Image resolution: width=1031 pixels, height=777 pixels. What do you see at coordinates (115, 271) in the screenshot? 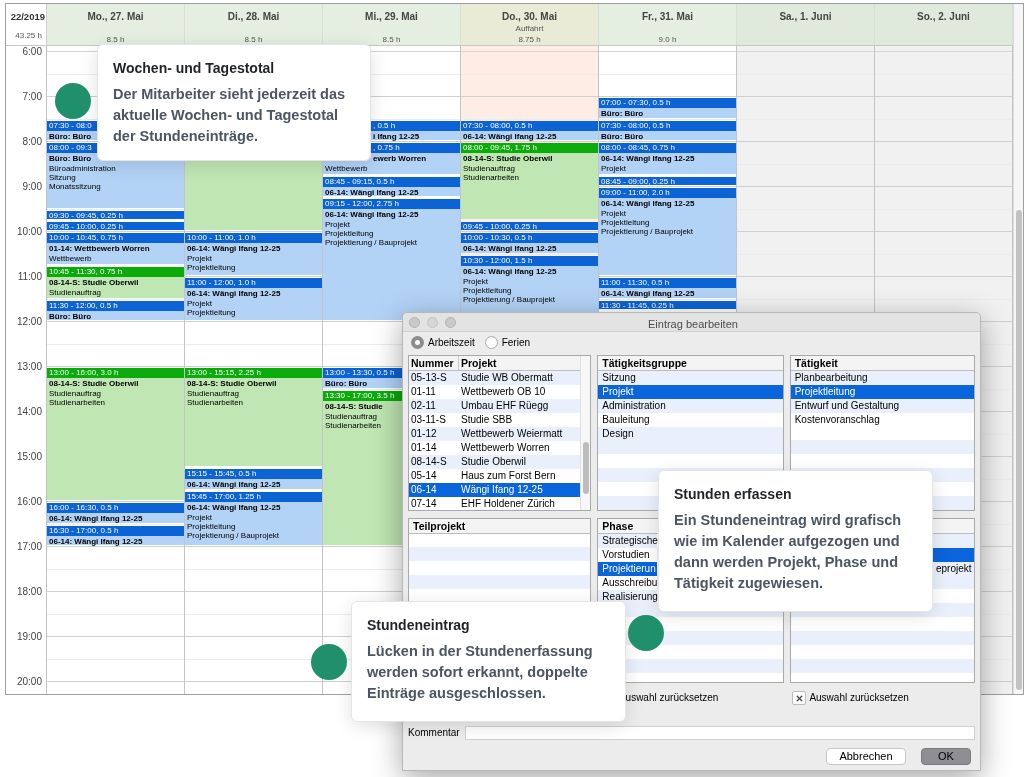
I see `event-time: 10:45 - 11:30, 0.75 h` at bounding box center [115, 271].